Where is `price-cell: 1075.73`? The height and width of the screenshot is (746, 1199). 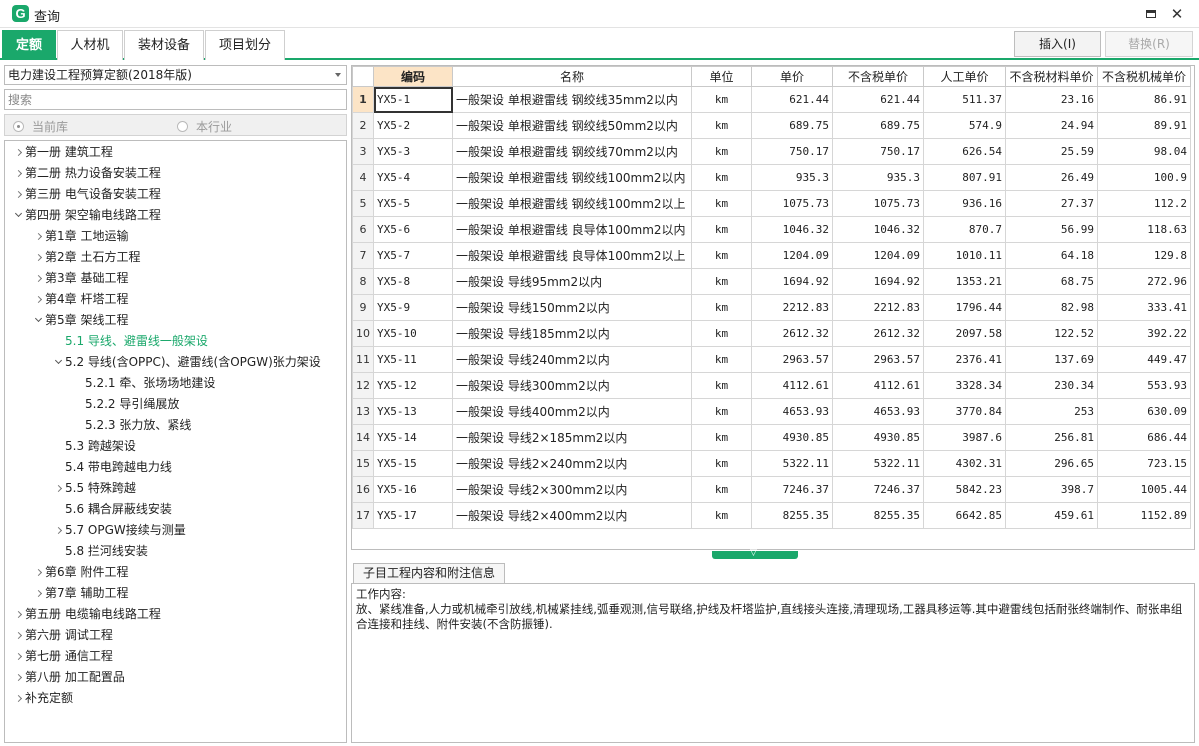 price-cell: 1075.73 is located at coordinates (792, 203).